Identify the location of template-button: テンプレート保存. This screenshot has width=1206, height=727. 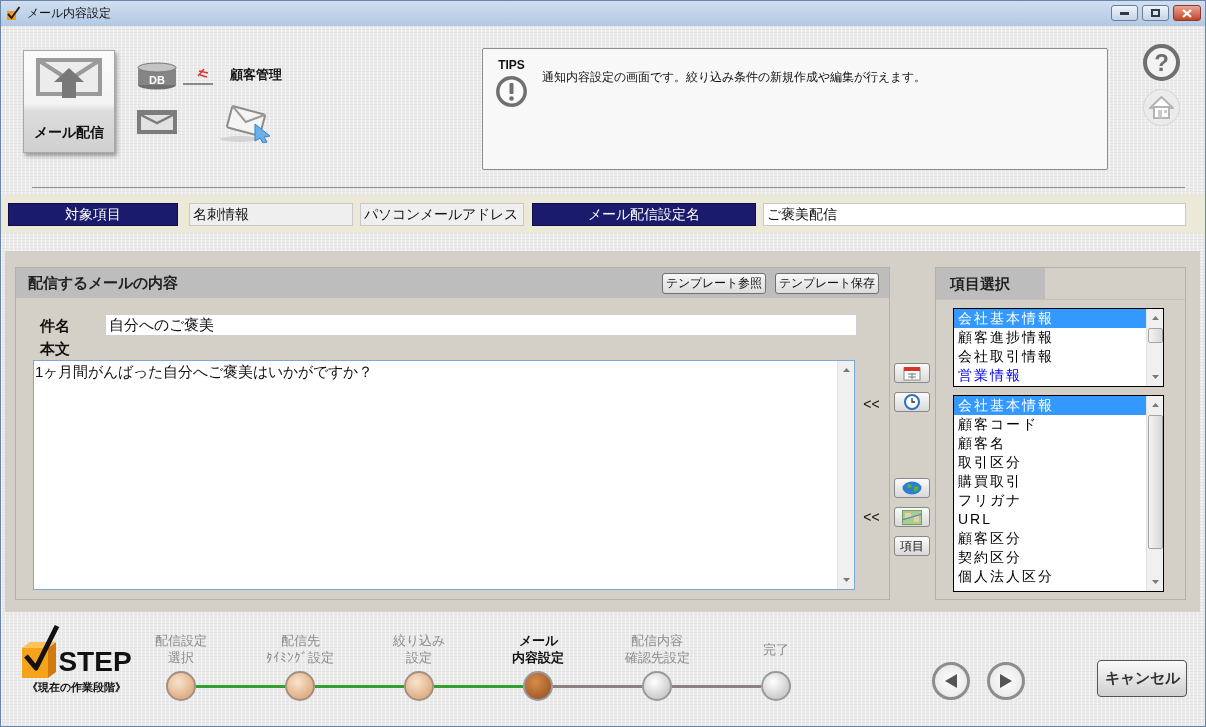
(827, 283).